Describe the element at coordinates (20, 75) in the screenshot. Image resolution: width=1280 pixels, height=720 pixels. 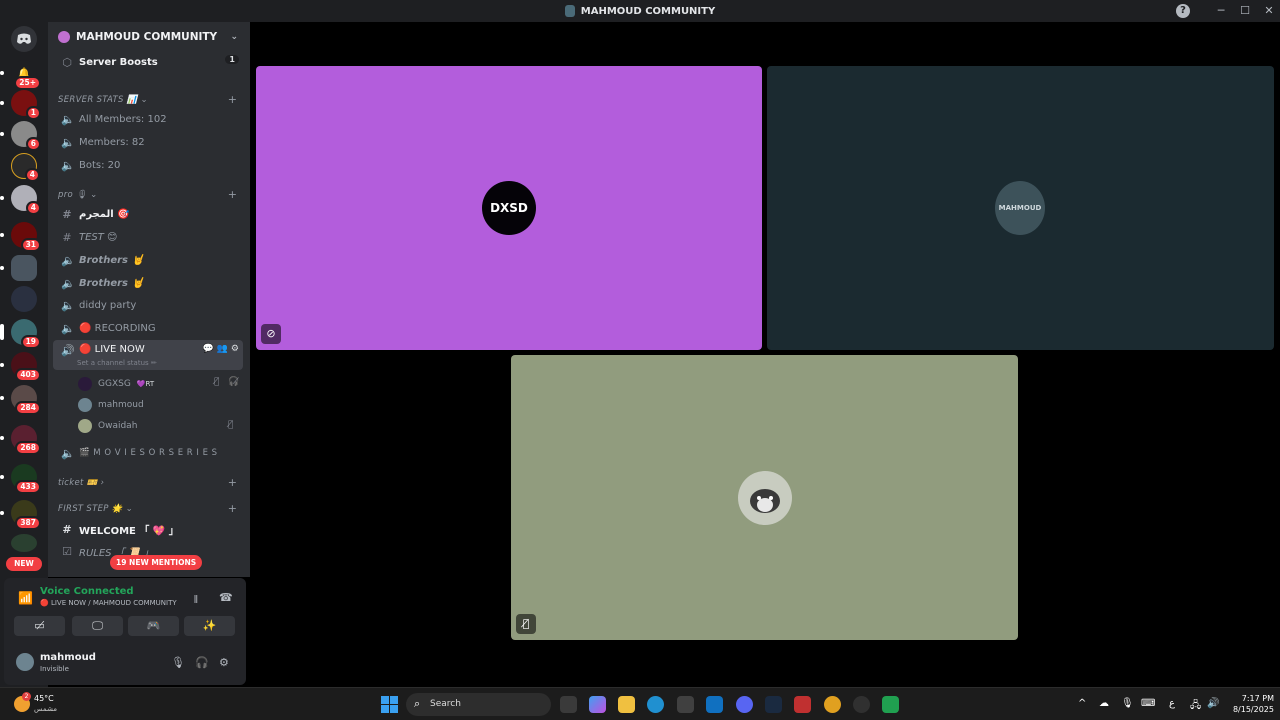
I see `notification-bell-icon: 🔔 25+` at that location.